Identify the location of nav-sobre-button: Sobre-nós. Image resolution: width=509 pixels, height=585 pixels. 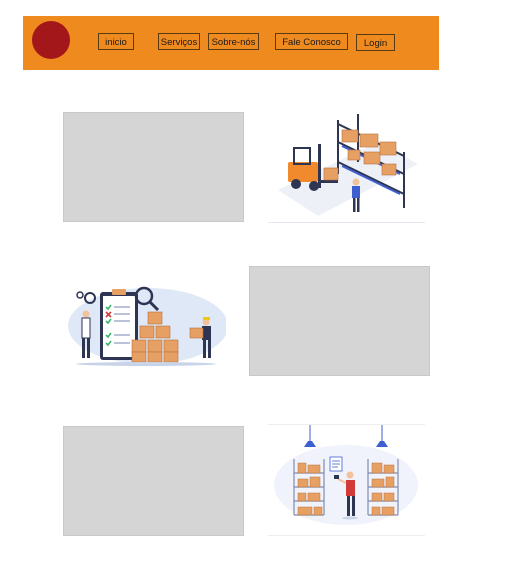
(233, 41).